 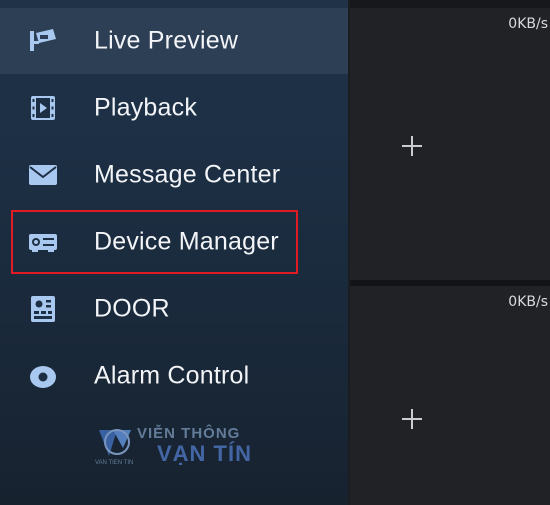 What do you see at coordinates (43, 41) in the screenshot?
I see `camera-icon` at bounding box center [43, 41].